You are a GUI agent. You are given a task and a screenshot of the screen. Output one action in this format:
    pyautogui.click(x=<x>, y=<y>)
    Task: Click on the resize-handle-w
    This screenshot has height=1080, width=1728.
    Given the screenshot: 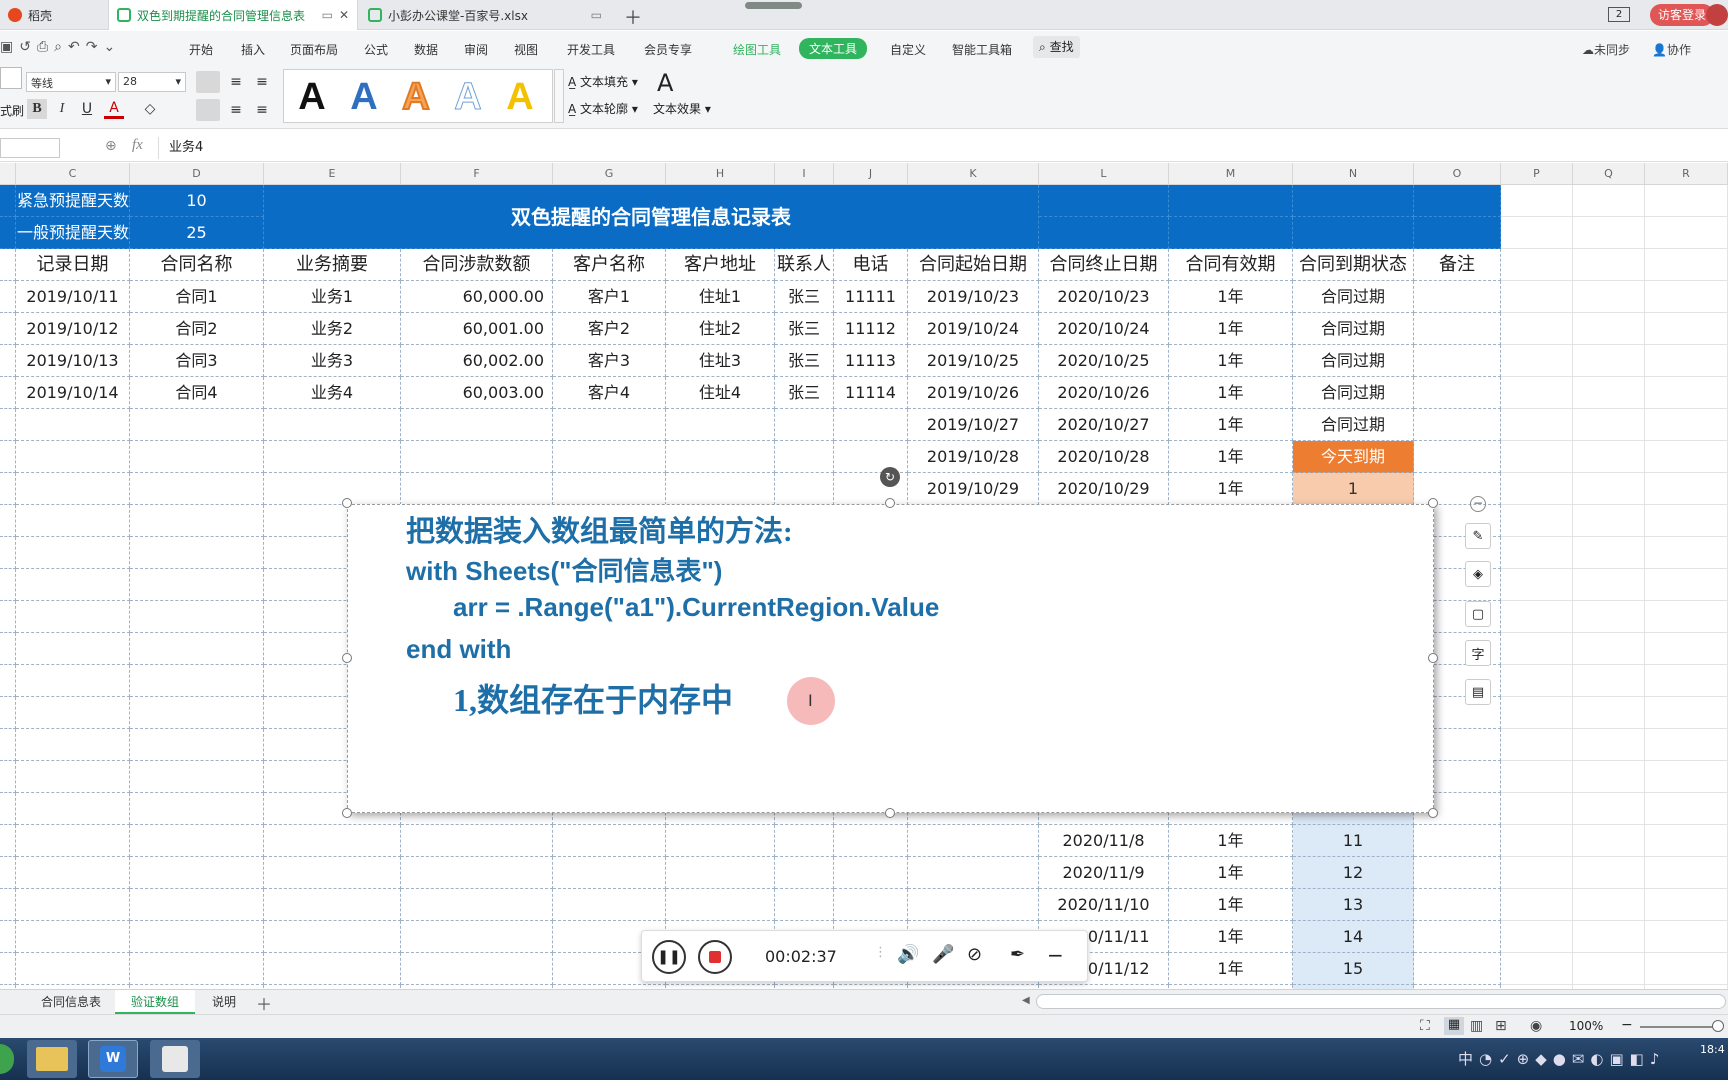 What is the action you would take?
    pyautogui.click(x=347, y=658)
    